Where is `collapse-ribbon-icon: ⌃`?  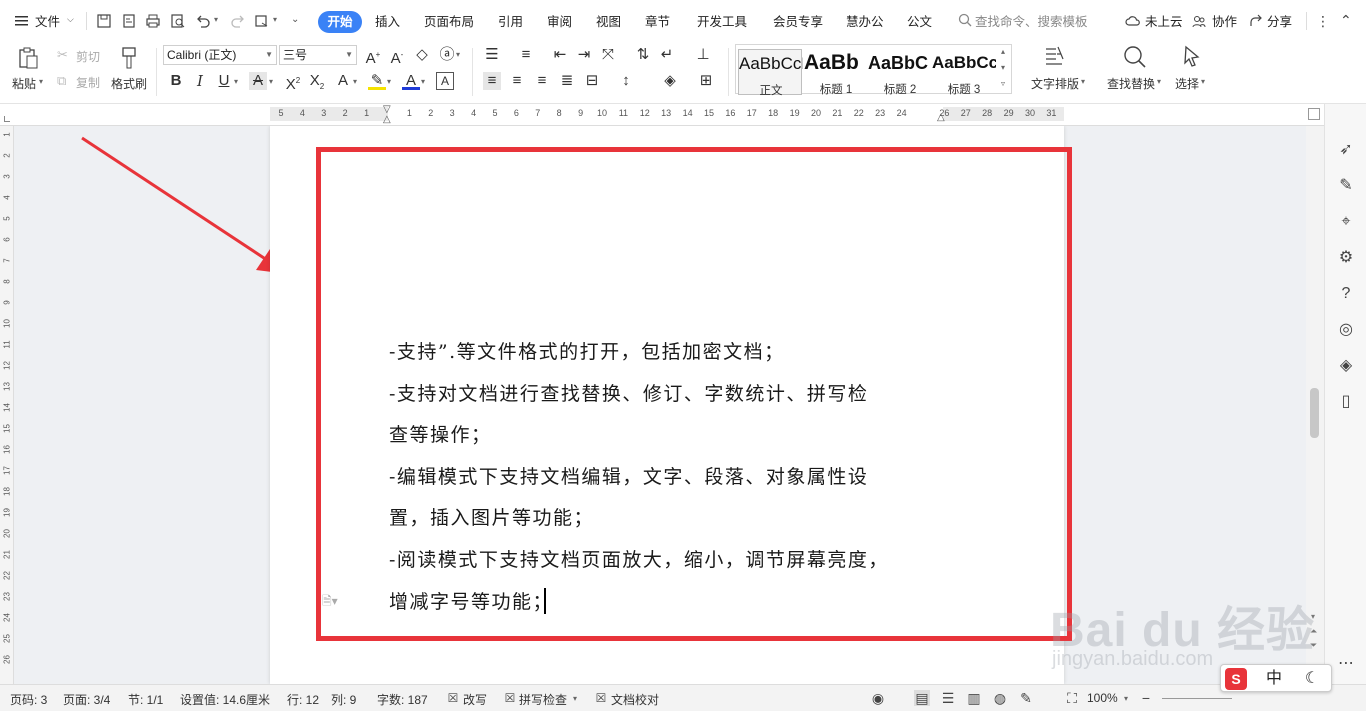 collapse-ribbon-icon: ⌃ is located at coordinates (1346, 20).